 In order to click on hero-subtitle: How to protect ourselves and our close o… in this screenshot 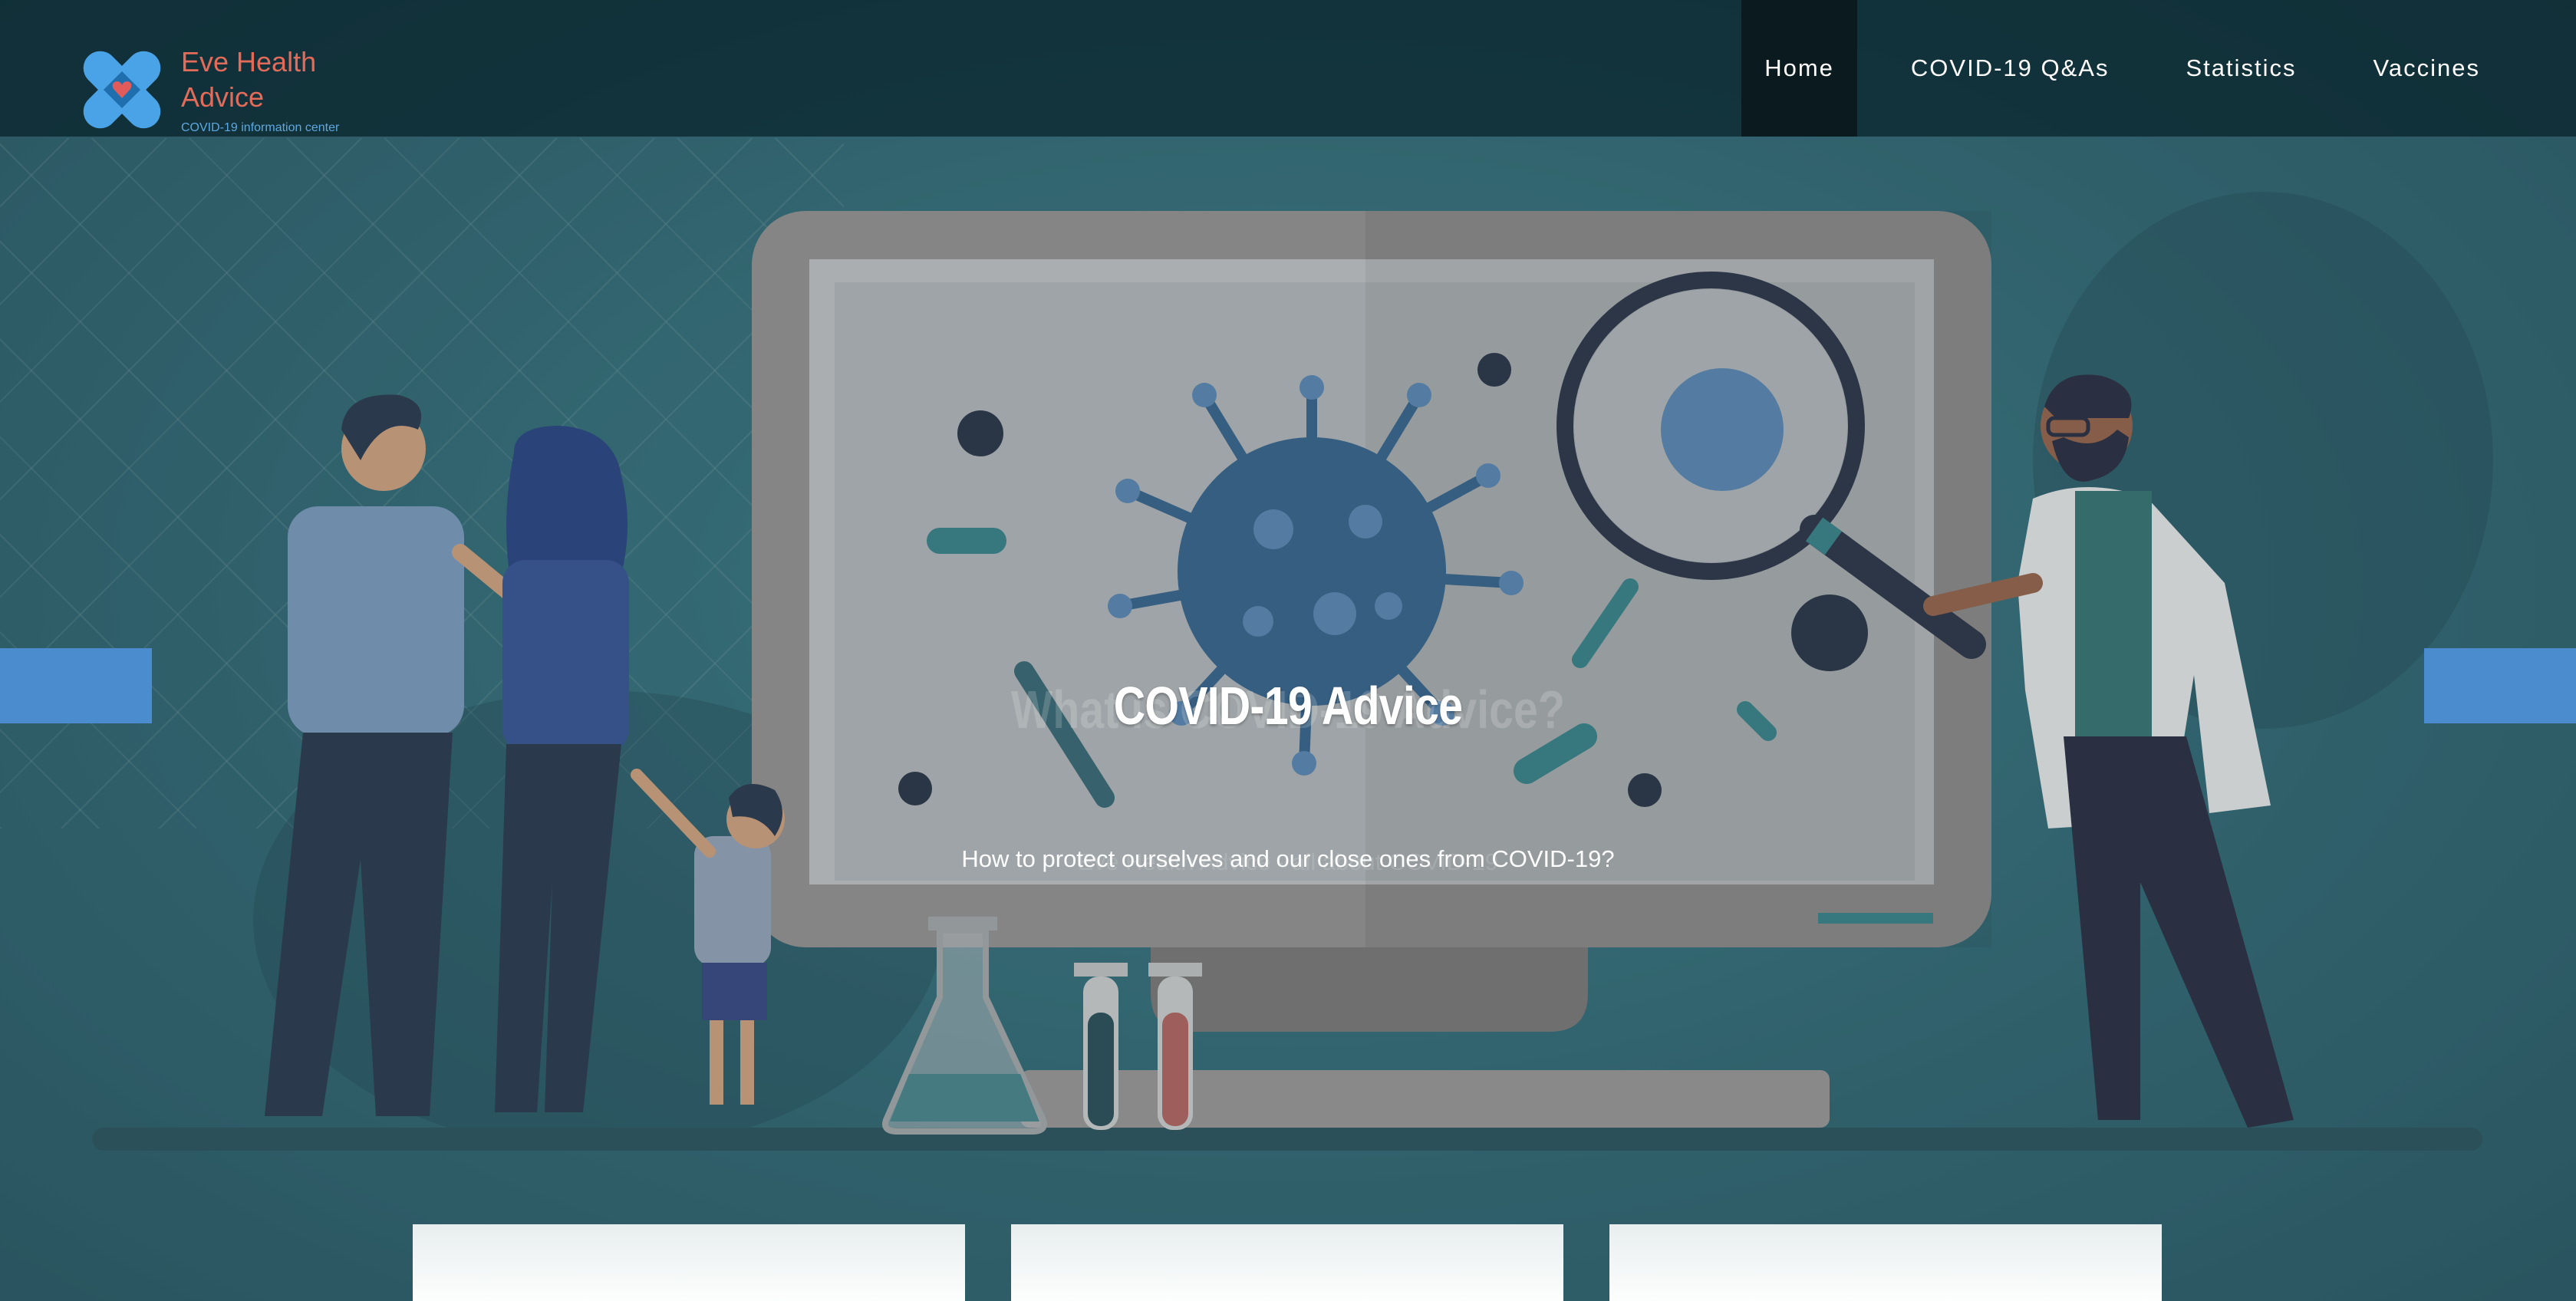, I will do `click(1288, 859)`.